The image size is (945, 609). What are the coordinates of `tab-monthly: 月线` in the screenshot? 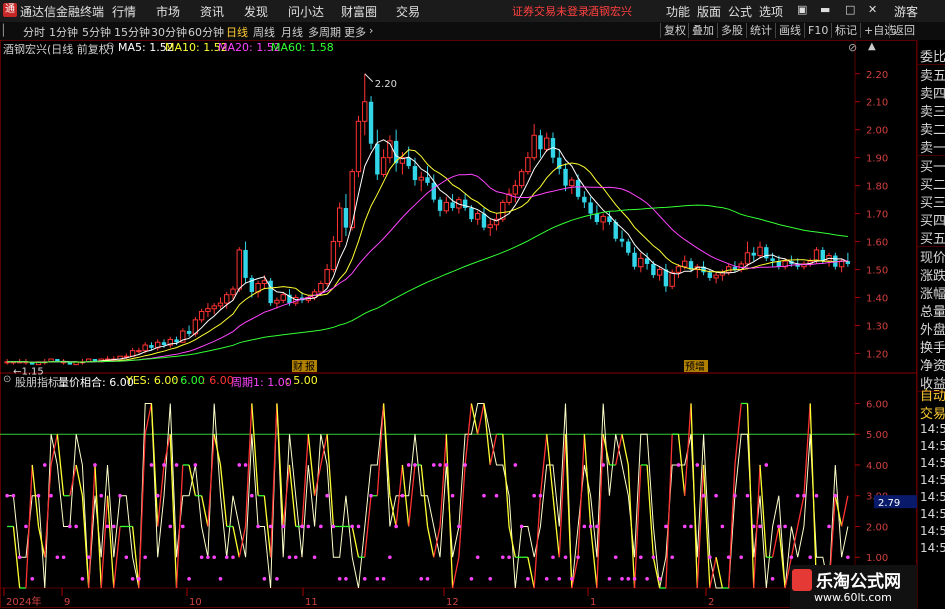 It's located at (292, 32).